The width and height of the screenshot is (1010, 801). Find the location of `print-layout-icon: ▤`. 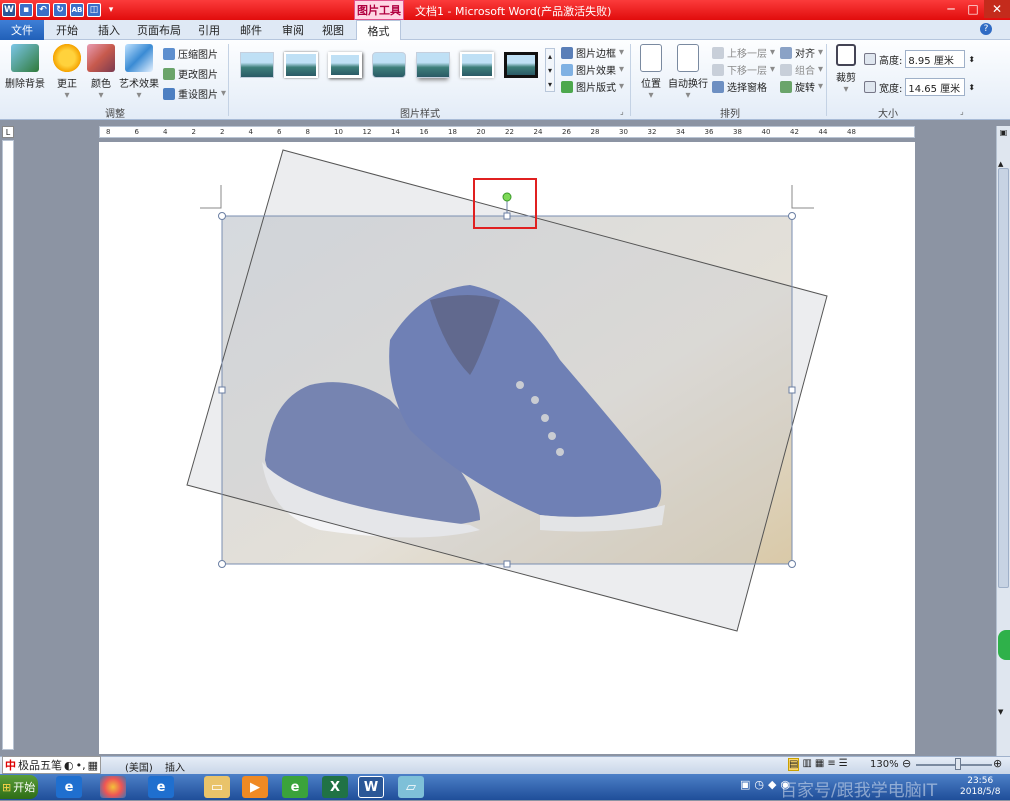

print-layout-icon: ▤ is located at coordinates (794, 764).